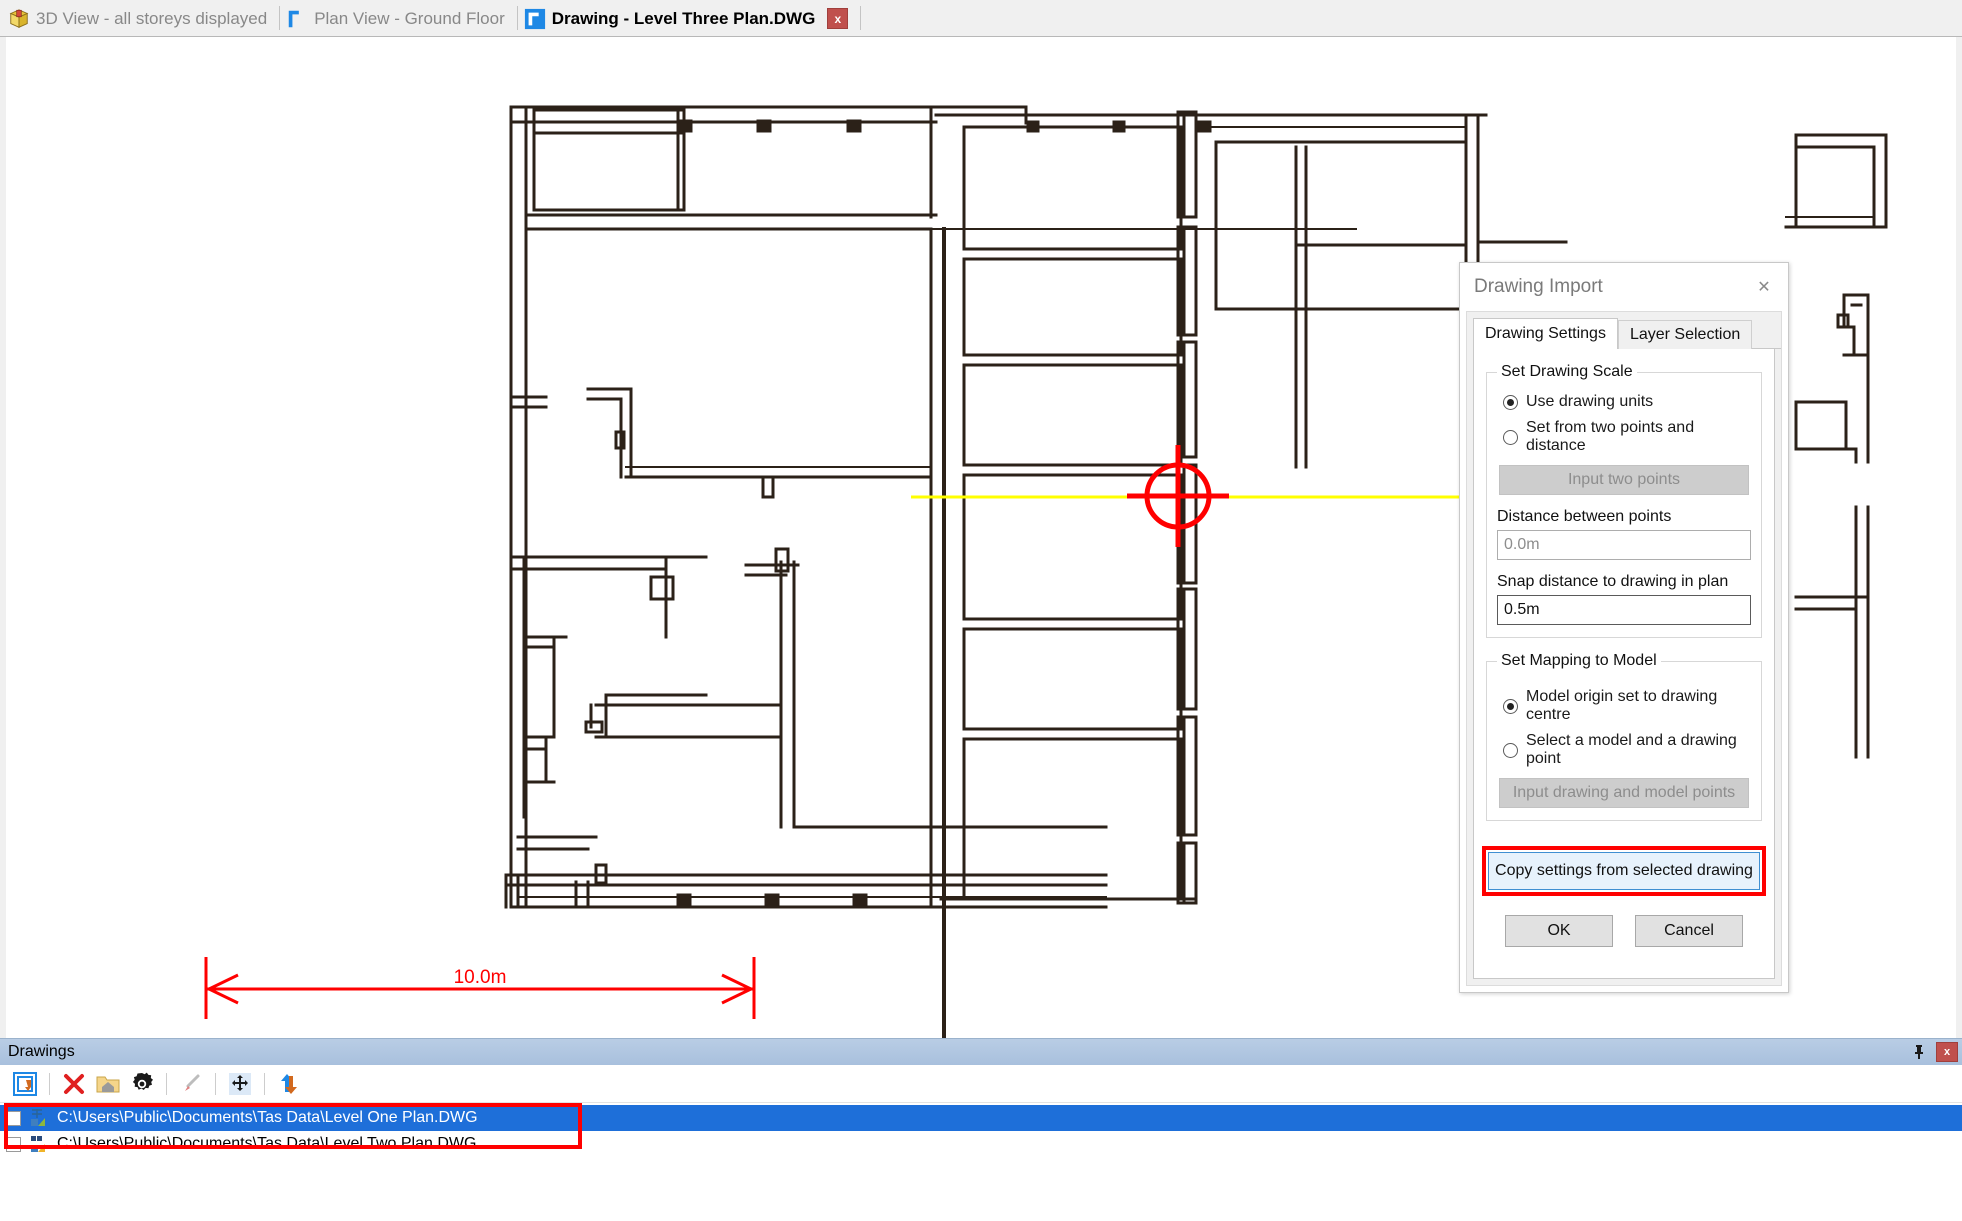 The height and width of the screenshot is (1221, 1962). What do you see at coordinates (683, 18) in the screenshot?
I see `tab-drawing-label: Drawing - Level Three Plan.DWG` at bounding box center [683, 18].